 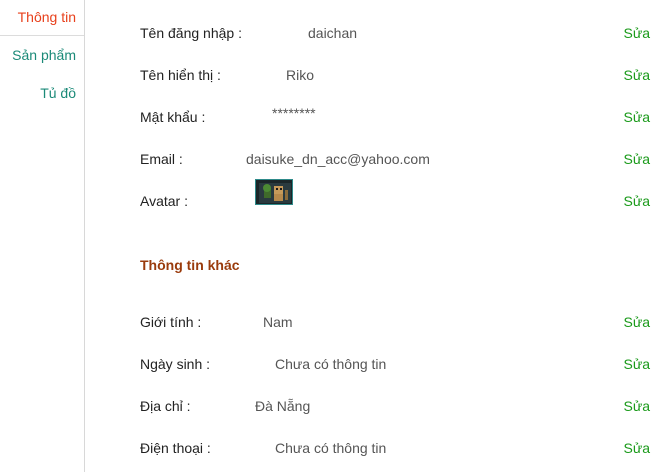 What do you see at coordinates (331, 364) in the screenshot?
I see `birthday-value: Chưa có thông tin` at bounding box center [331, 364].